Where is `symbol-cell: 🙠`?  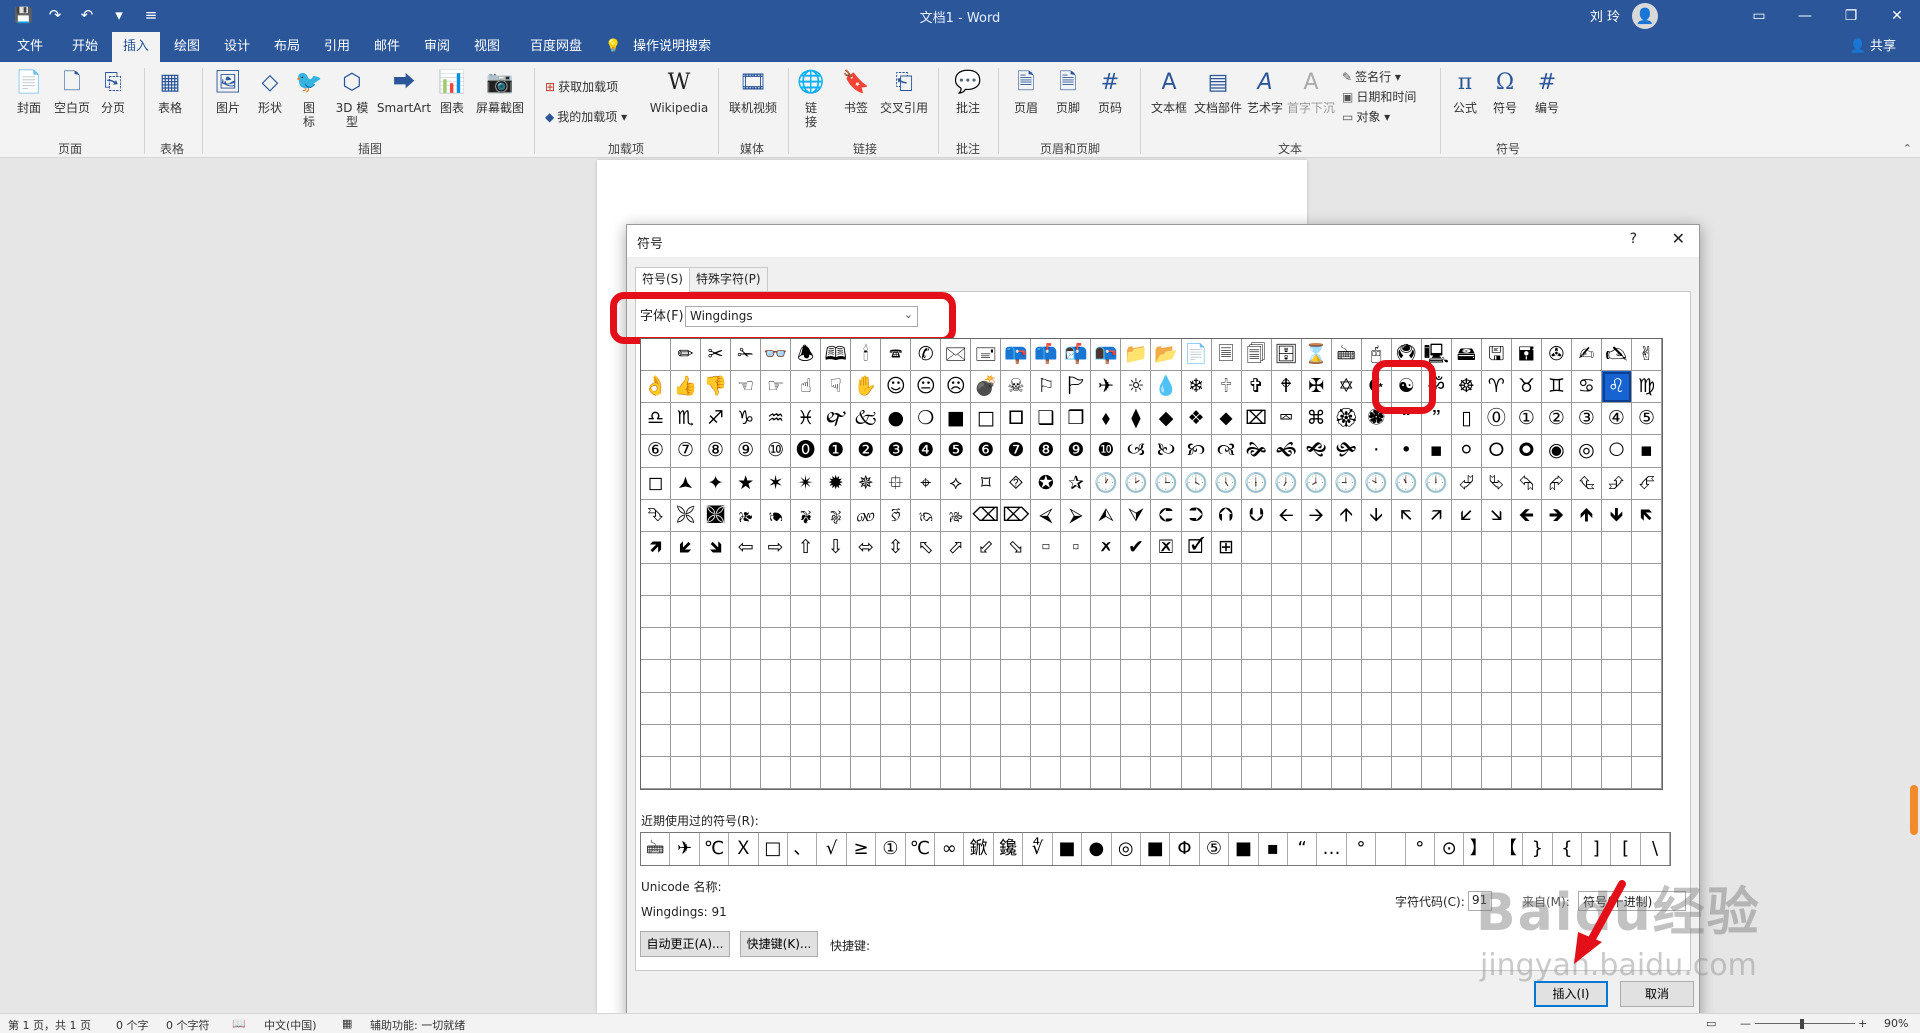 symbol-cell: 🙠 is located at coordinates (1166, 451).